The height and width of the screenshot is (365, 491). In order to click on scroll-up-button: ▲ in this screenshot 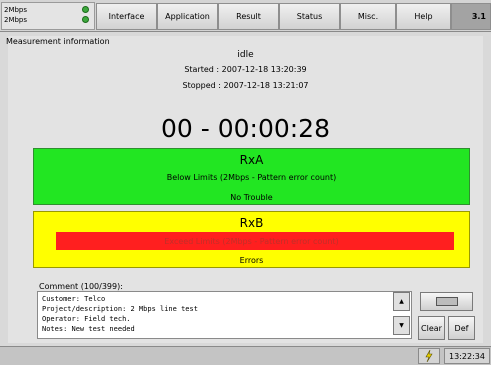, I will do `click(401, 301)`.